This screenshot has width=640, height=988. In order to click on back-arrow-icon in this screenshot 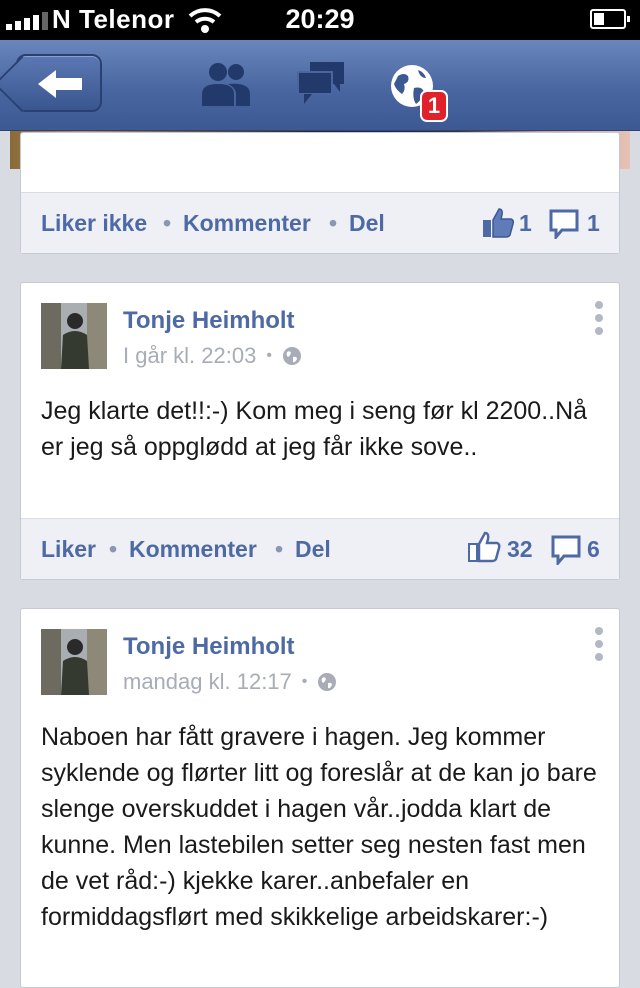, I will do `click(60, 84)`.